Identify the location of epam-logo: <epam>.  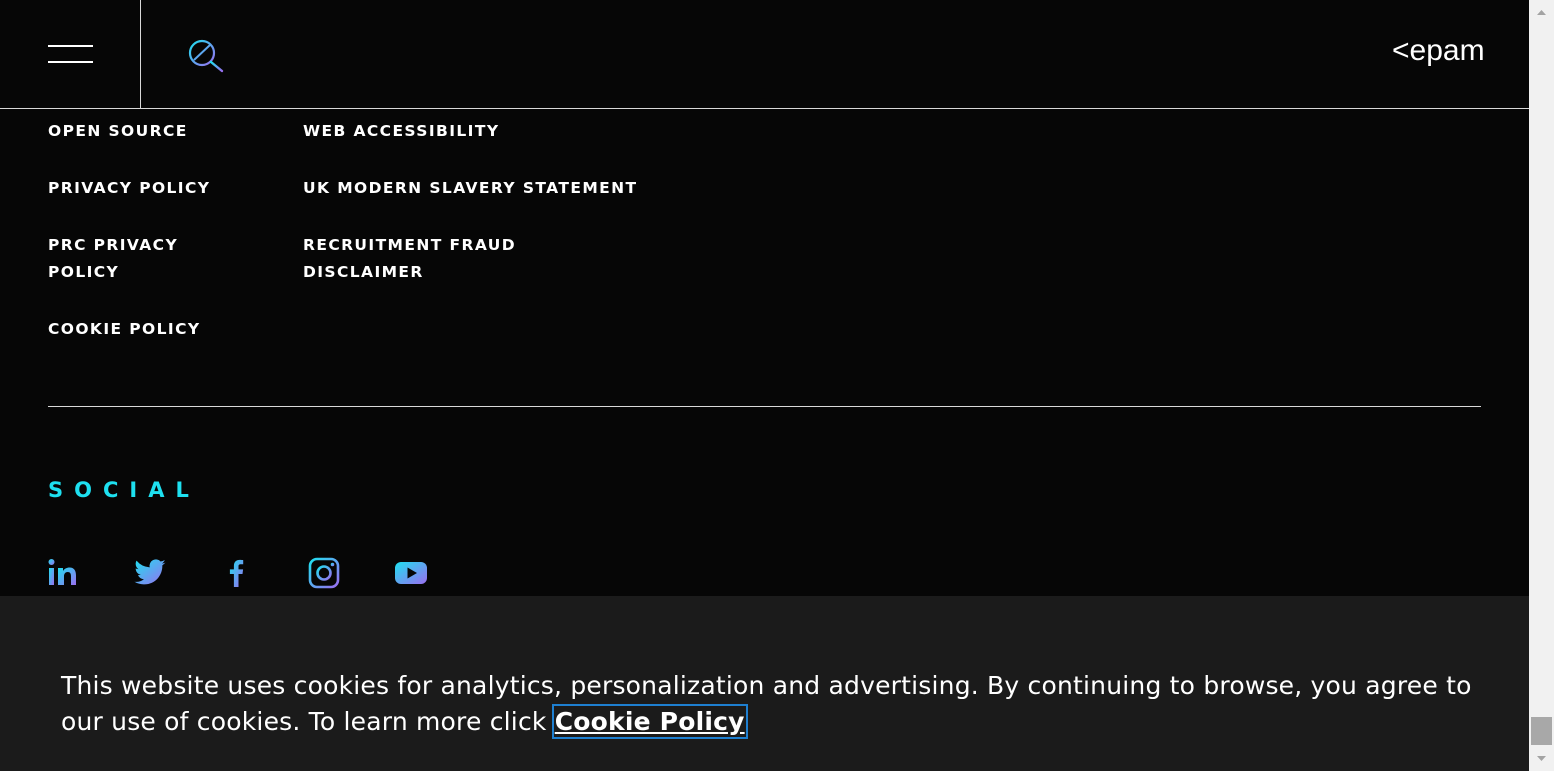
(1447, 53).